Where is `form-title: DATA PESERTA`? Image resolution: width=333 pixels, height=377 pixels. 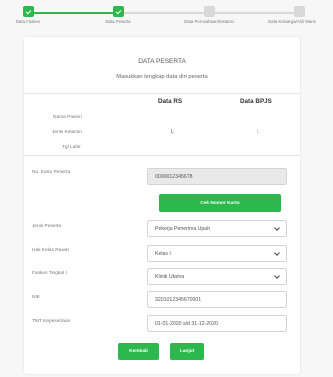
form-title: DATA PESERTA is located at coordinates (162, 61).